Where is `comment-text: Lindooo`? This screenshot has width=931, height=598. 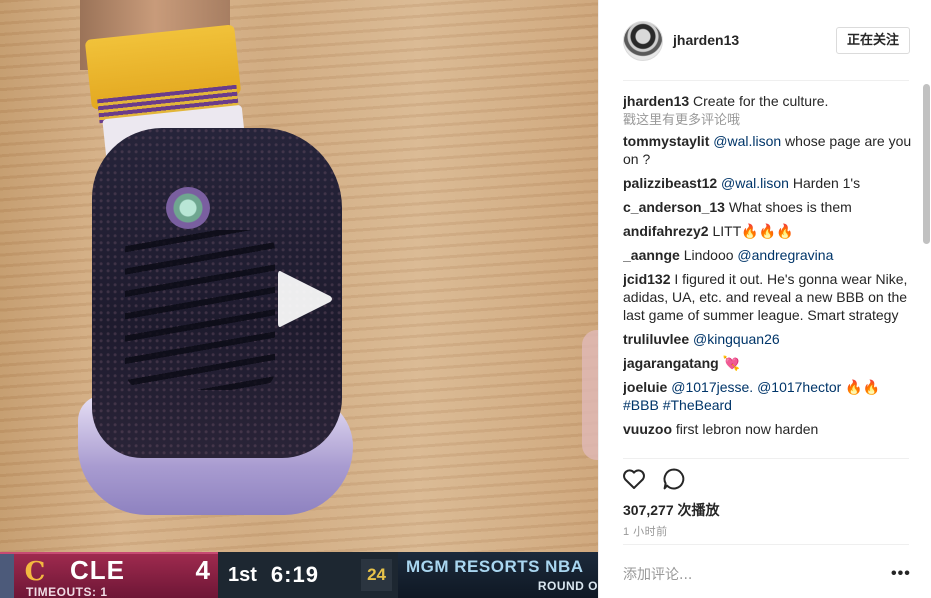 comment-text: Lindooo is located at coordinates (708, 255).